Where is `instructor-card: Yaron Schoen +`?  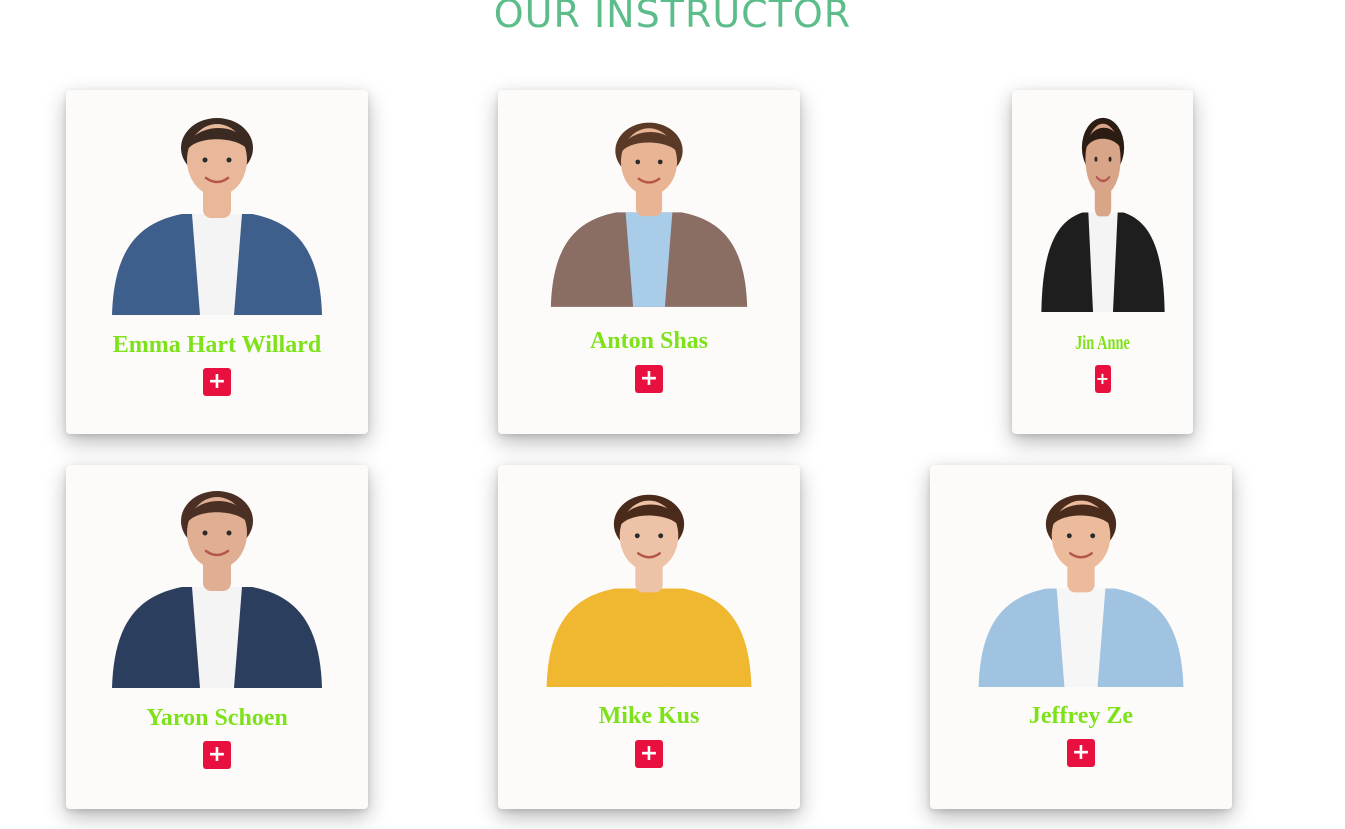 instructor-card: Yaron Schoen + is located at coordinates (217, 637).